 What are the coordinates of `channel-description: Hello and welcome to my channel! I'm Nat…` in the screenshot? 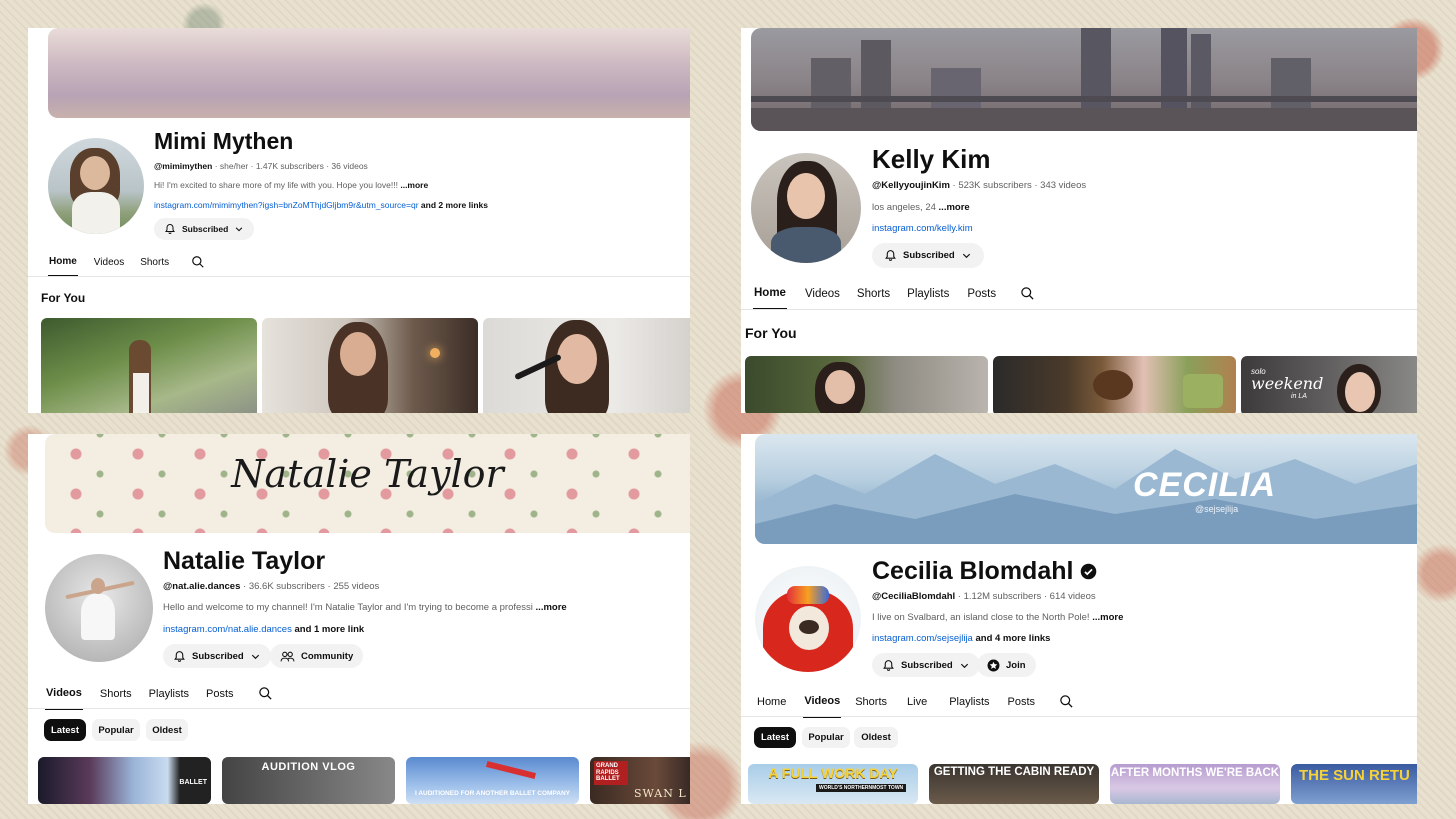 It's located at (365, 607).